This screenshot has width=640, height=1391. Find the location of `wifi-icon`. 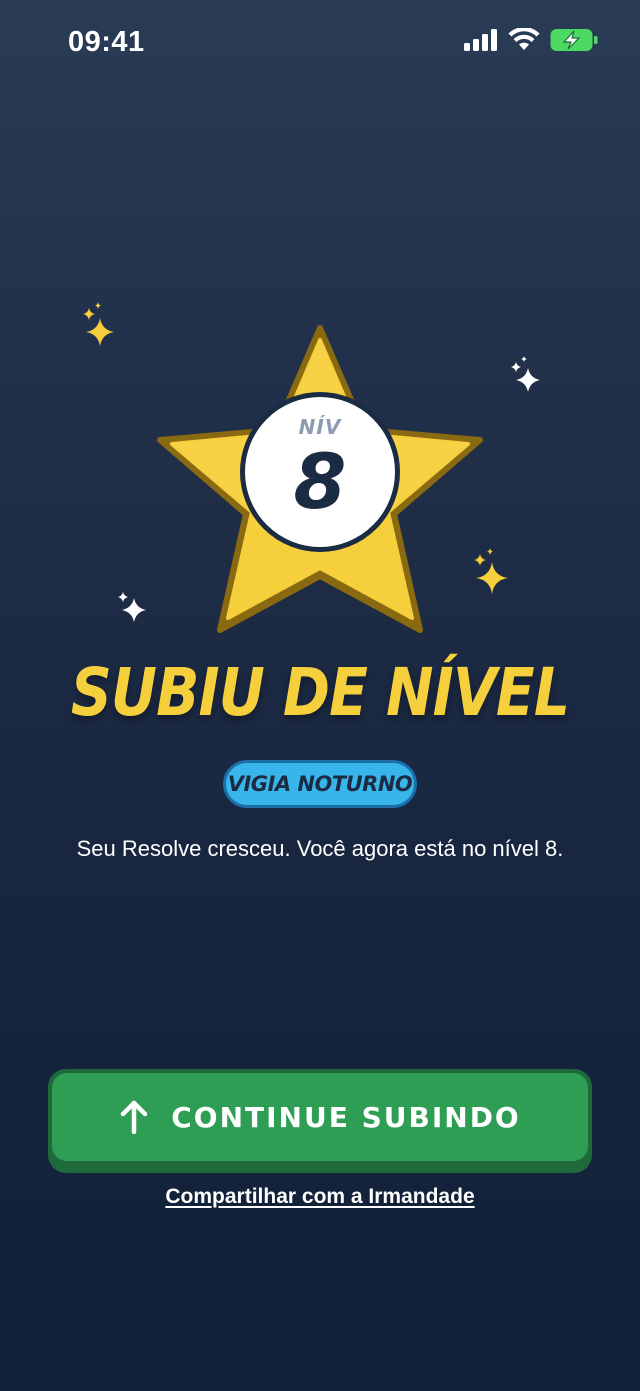

wifi-icon is located at coordinates (524, 39).